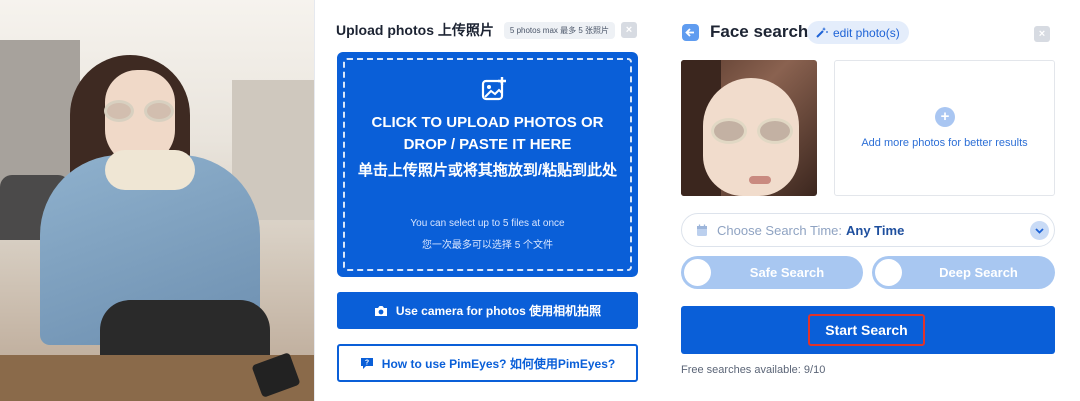  Describe the element at coordinates (753, 370) in the screenshot. I see `free-searches-counter: Free searches available: 9/10` at that location.